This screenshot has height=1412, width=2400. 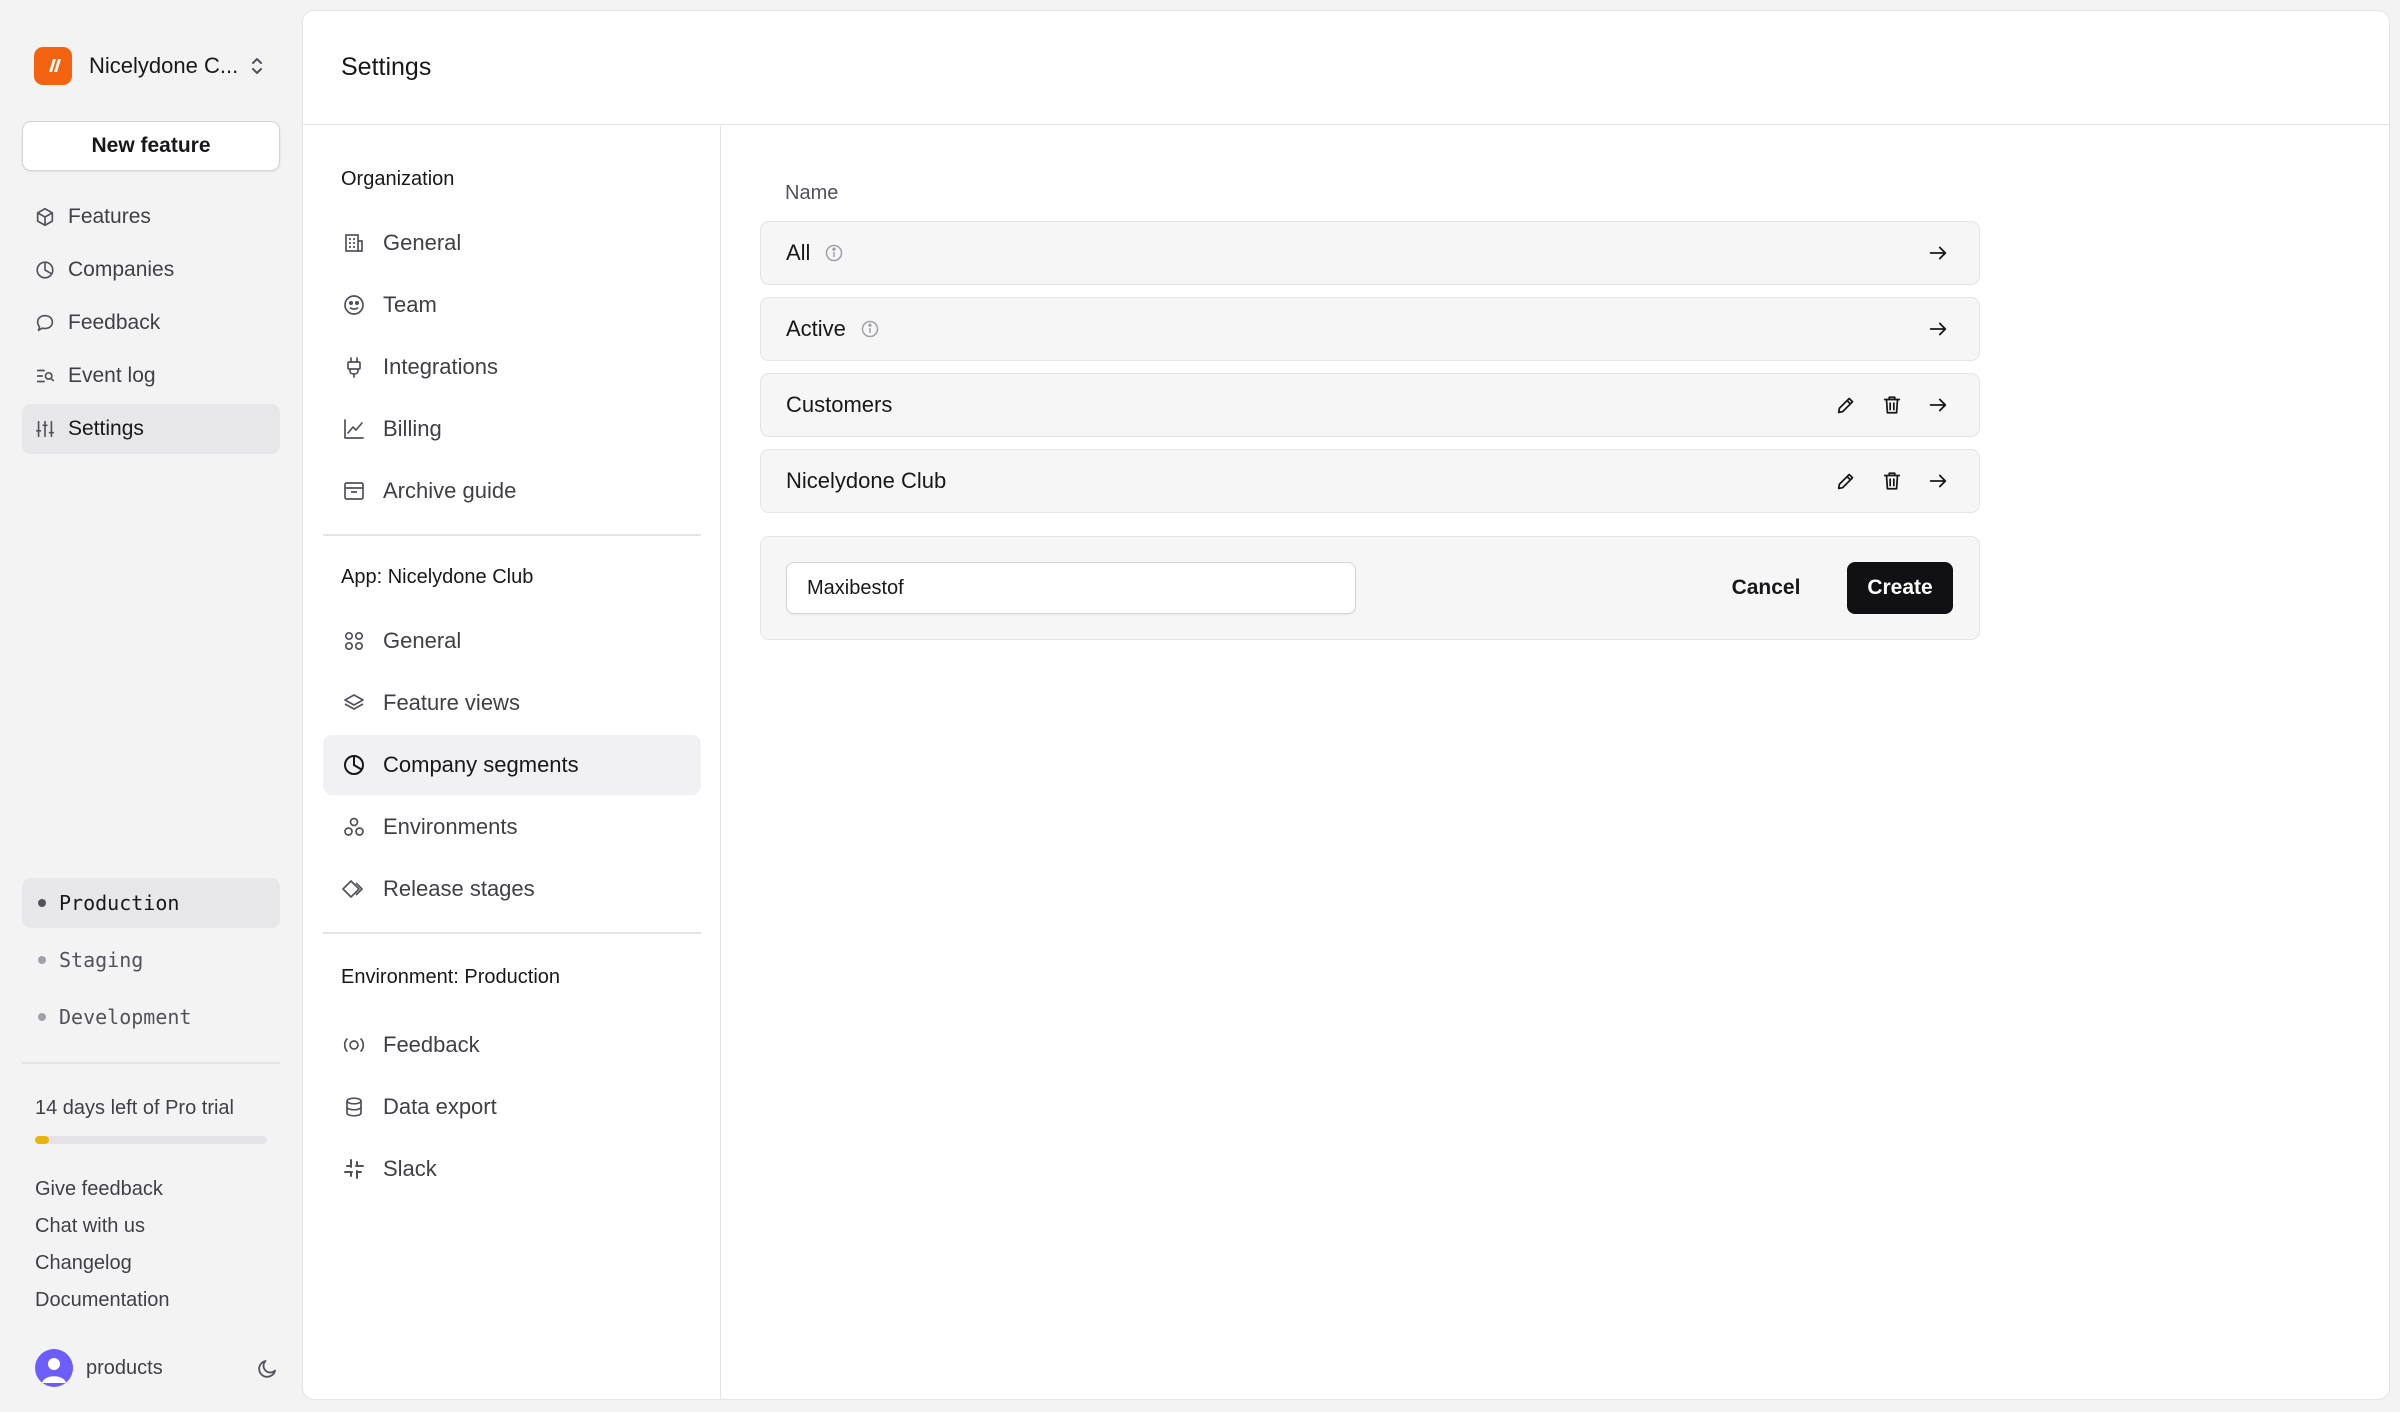 I want to click on environment-list: Production Staging Development, so click(x=151, y=963).